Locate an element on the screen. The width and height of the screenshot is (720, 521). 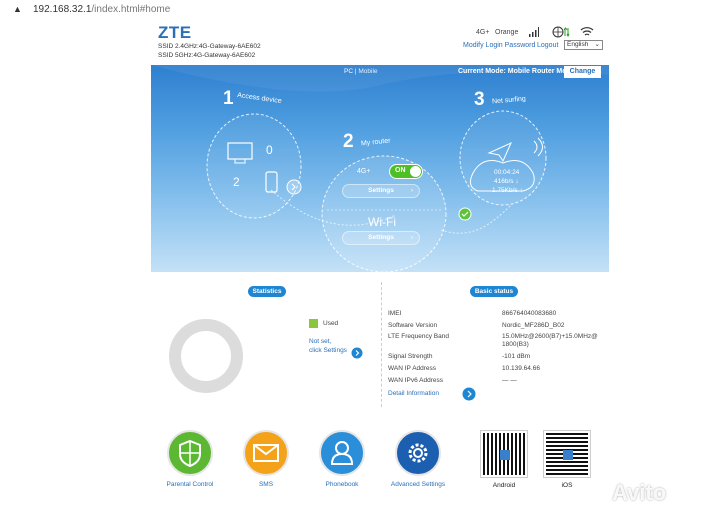
ssid-5: SSID 5GHz:4G-Gateway-6AE602 is located at coordinates (207, 55).